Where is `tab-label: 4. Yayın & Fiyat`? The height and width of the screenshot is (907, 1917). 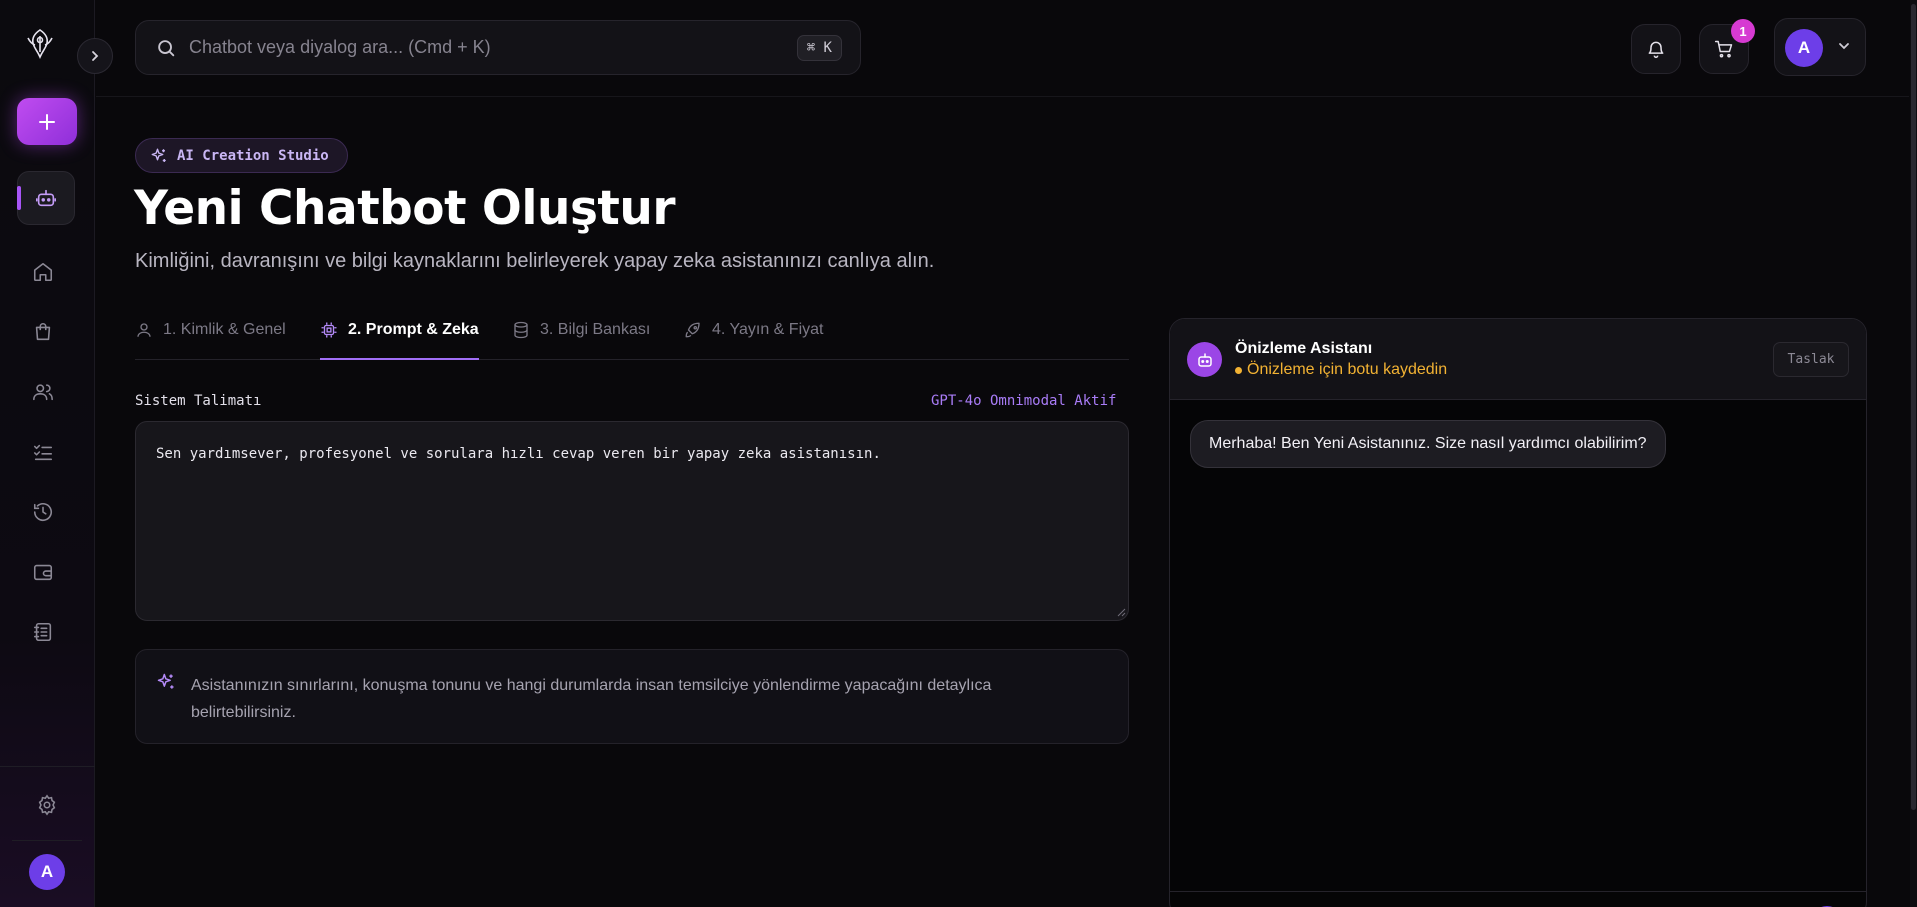
tab-label: 4. Yayın & Fiyat is located at coordinates (768, 329).